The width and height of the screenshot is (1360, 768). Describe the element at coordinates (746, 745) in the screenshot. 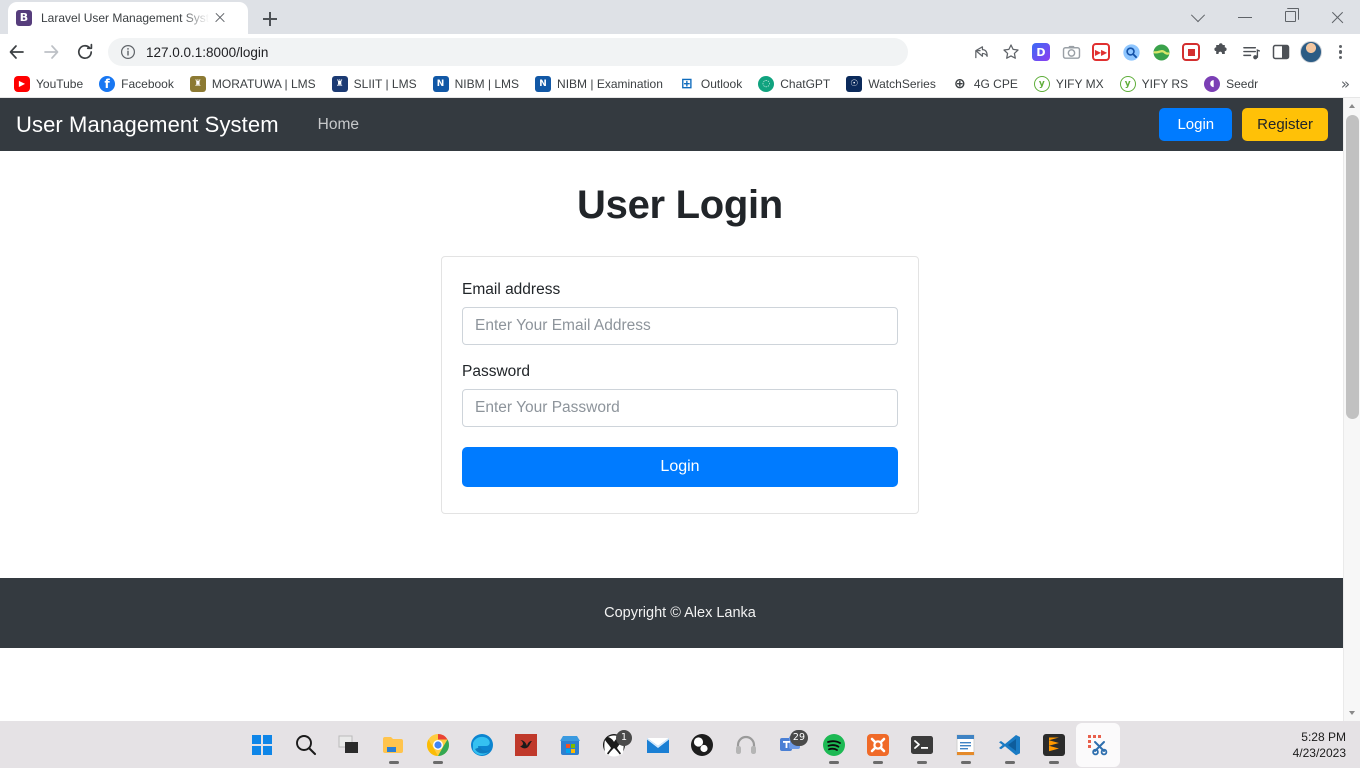

I see `taskbar-item-headset-app` at that location.